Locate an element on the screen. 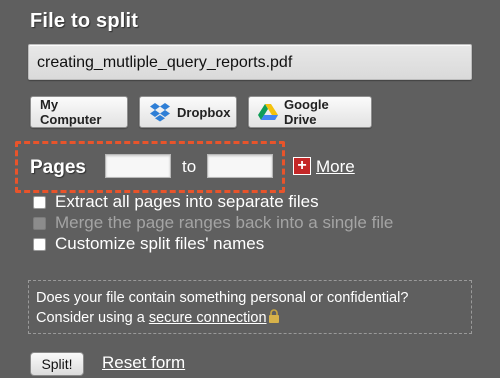 The image size is (500, 378). dropbox-icon is located at coordinates (160, 112).